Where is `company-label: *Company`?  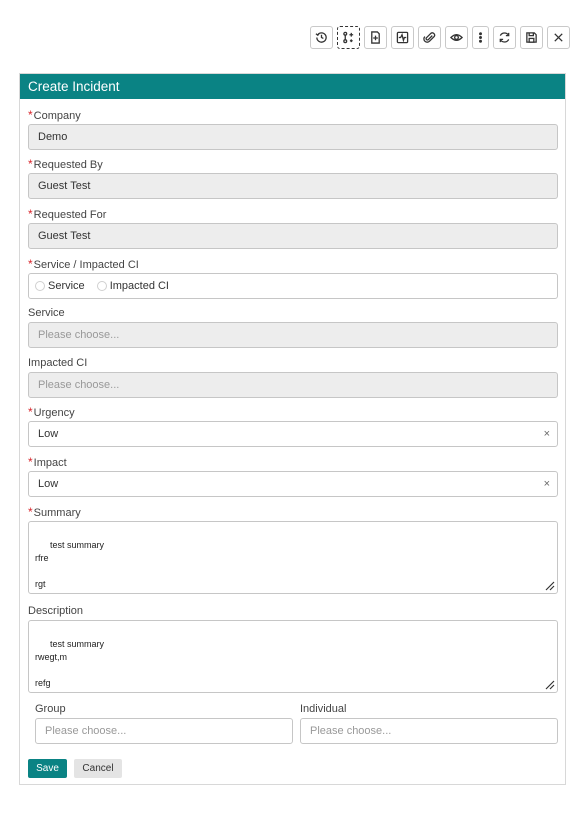
company-label: *Company is located at coordinates (54, 115).